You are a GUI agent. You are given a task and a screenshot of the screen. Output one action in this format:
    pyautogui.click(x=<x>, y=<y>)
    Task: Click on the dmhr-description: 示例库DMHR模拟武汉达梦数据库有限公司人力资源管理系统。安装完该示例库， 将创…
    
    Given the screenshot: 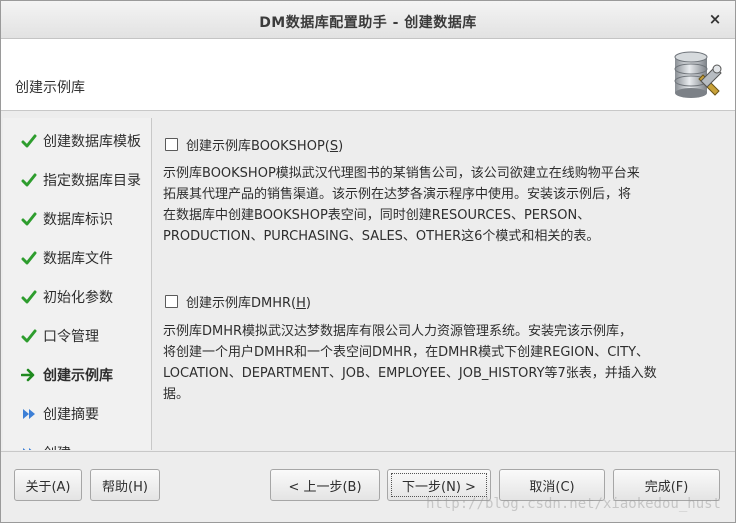 What is the action you would take?
    pyautogui.click(x=410, y=363)
    